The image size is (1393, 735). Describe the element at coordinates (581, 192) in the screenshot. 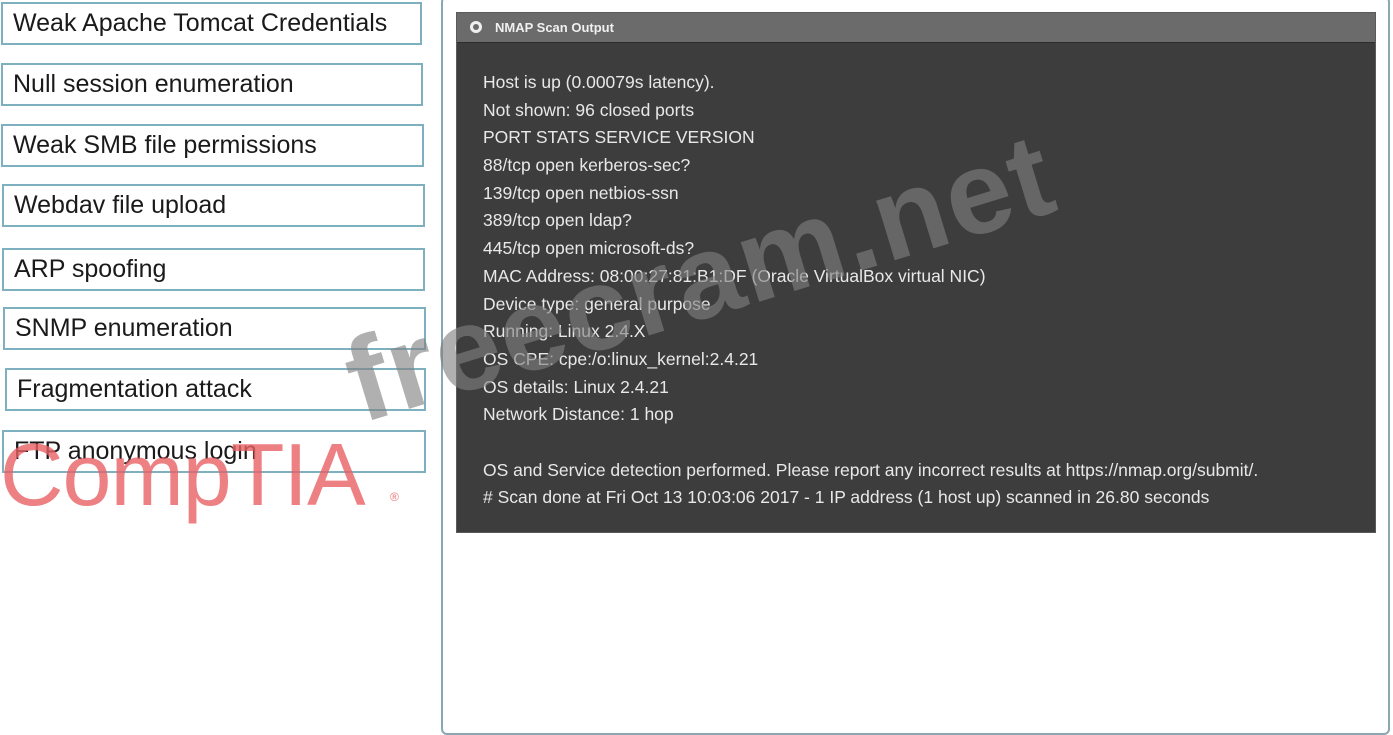

I see `output-line: 139/tcp open netbios-ssn` at that location.